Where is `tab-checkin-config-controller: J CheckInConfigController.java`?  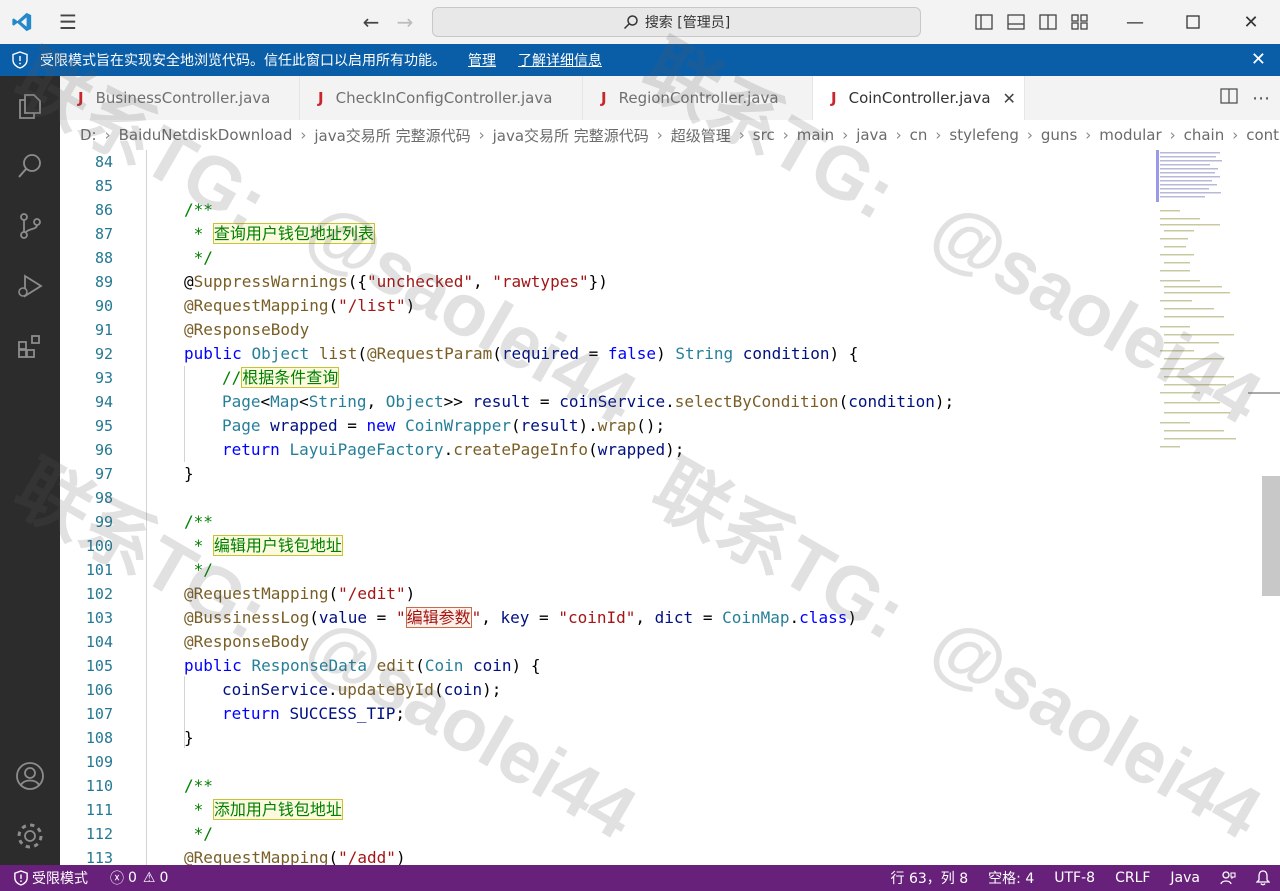
tab-checkin-config-controller: J CheckInConfigController.java is located at coordinates (441, 98).